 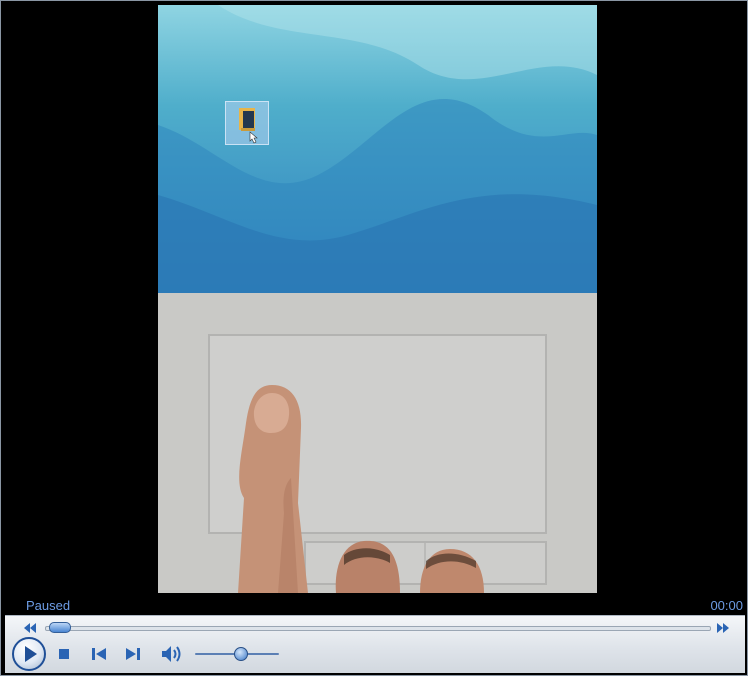 I want to click on fast-forward-button, so click(x=723, y=628).